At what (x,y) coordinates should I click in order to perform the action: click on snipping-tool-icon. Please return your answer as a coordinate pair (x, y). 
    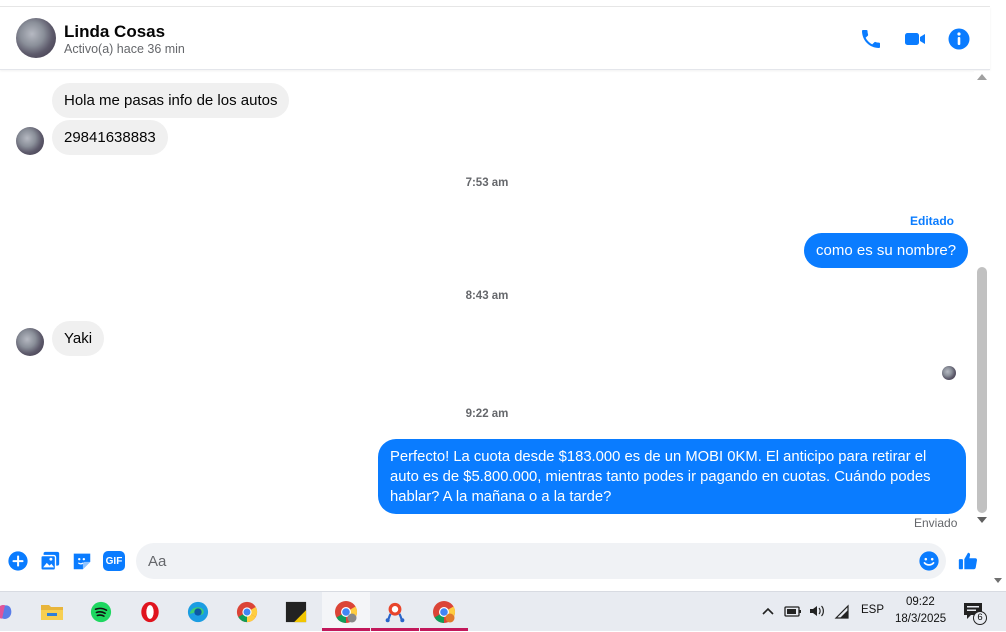
    Looking at the image, I should click on (395, 612).